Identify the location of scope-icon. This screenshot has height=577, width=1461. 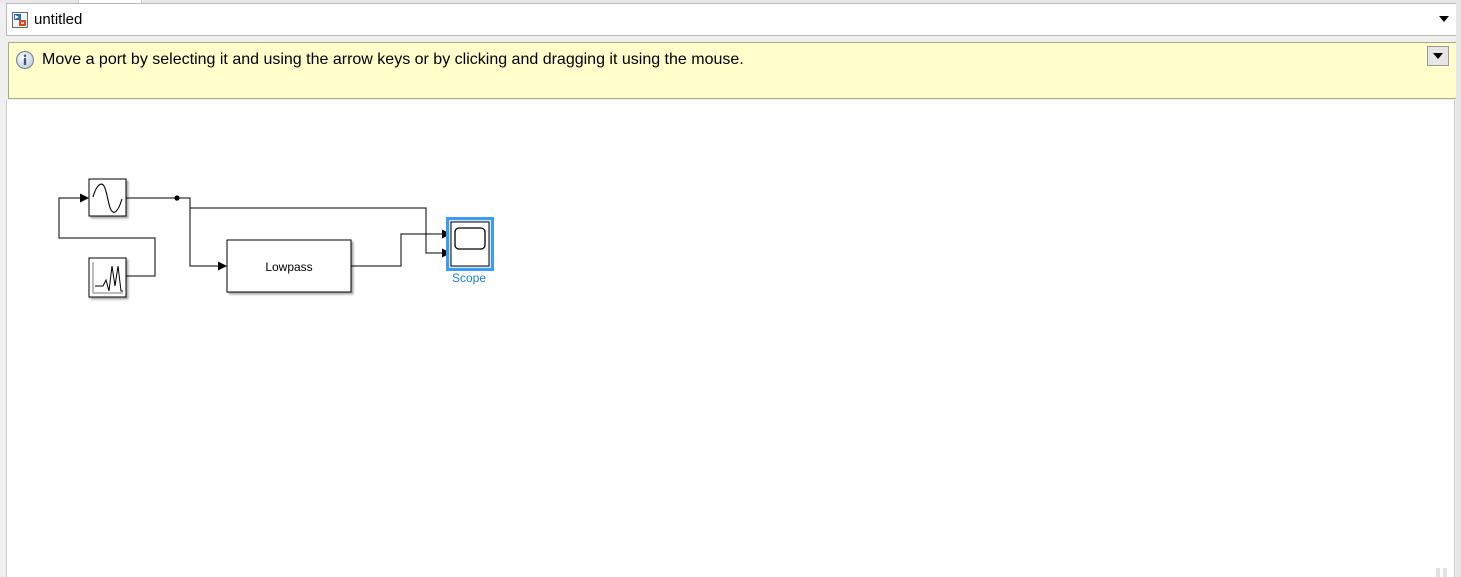
(470, 238).